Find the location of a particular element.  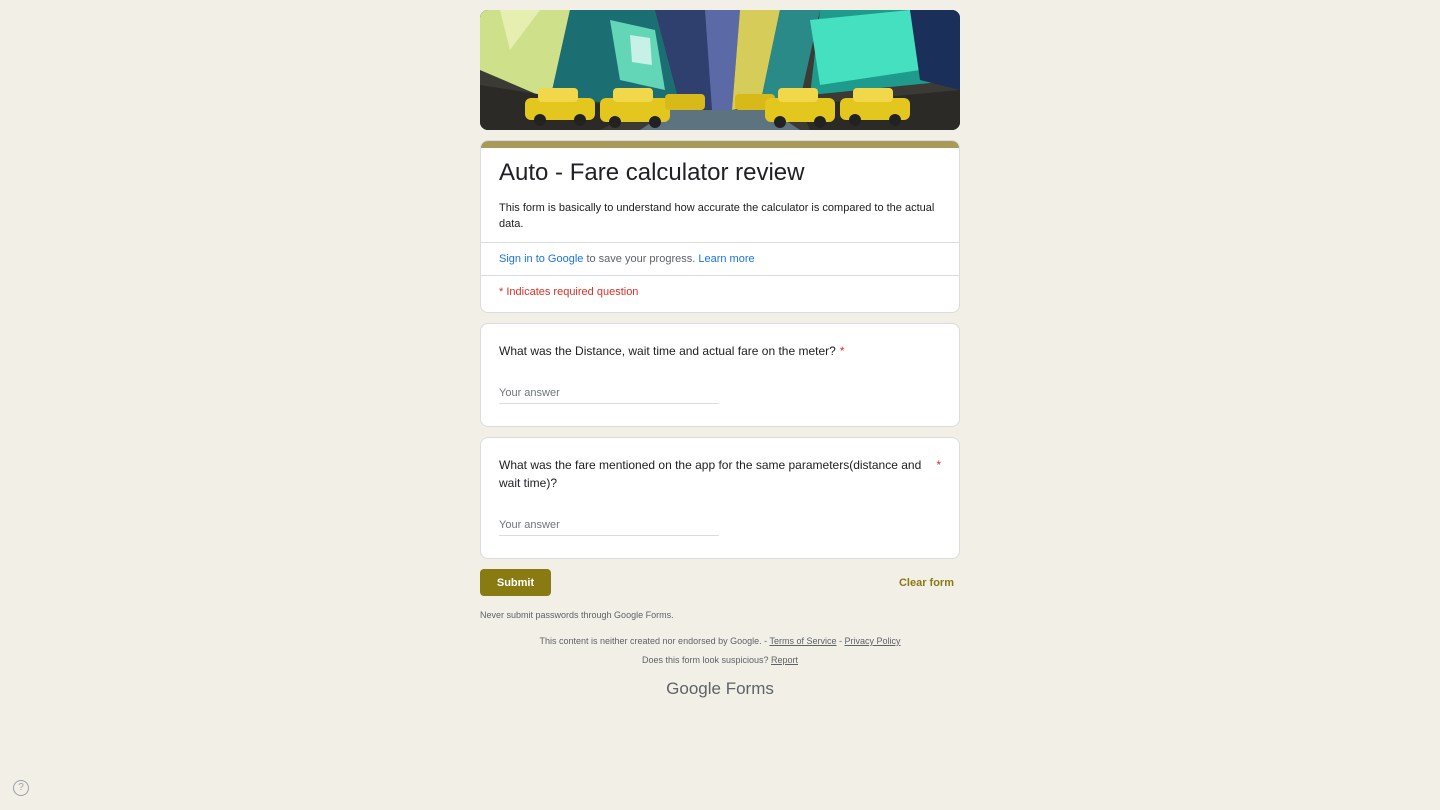

suspicious-text: Does this form look suspicious? is located at coordinates (706, 660).